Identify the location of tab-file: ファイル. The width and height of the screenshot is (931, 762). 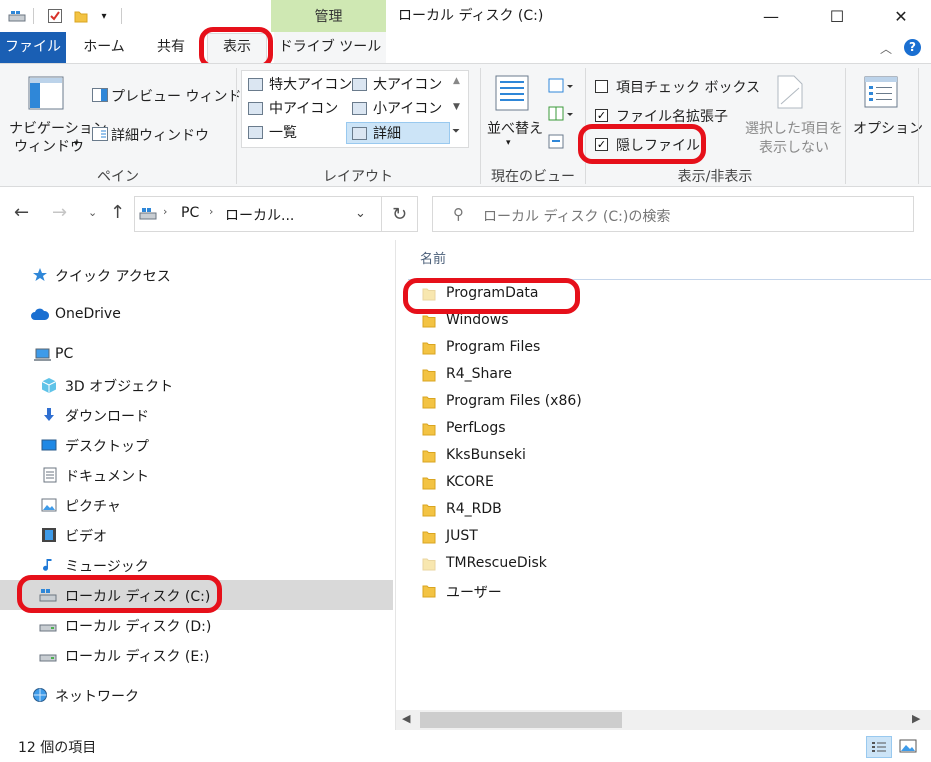
(33, 47).